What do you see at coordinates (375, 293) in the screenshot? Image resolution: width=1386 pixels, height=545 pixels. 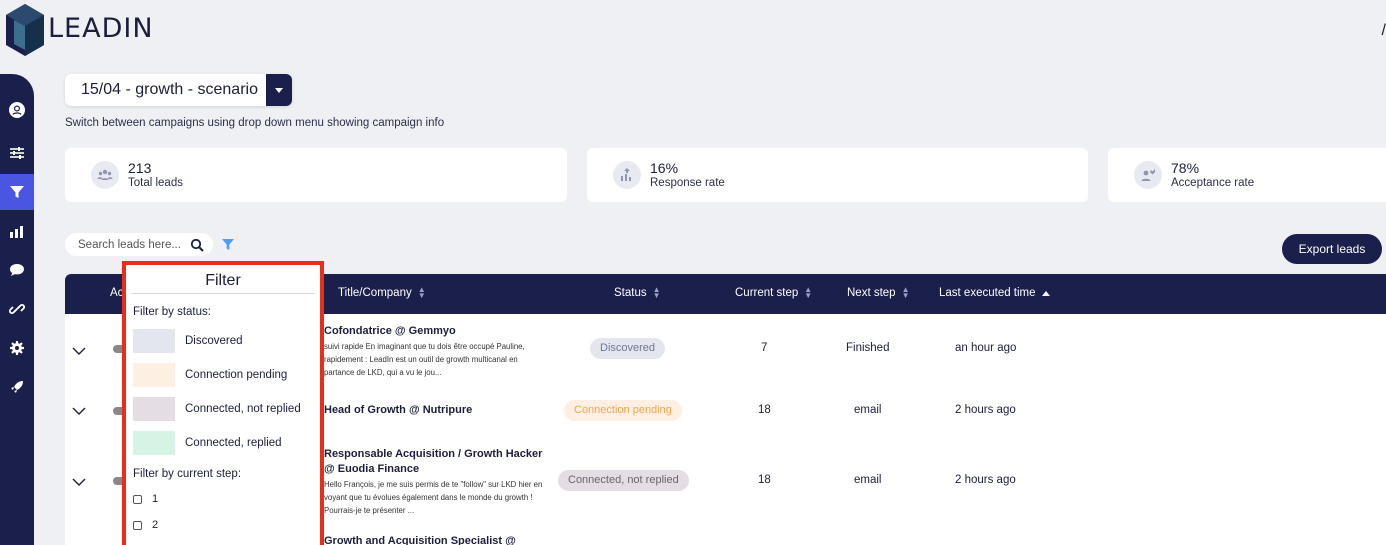 I see `column-header-label: Title/Company` at bounding box center [375, 293].